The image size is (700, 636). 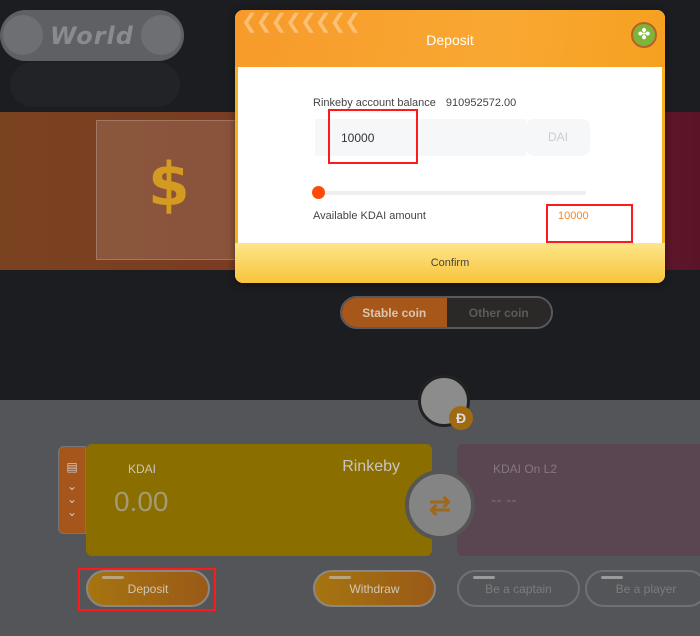 I want to click on available-label: Available KDAI amount, so click(x=369, y=216).